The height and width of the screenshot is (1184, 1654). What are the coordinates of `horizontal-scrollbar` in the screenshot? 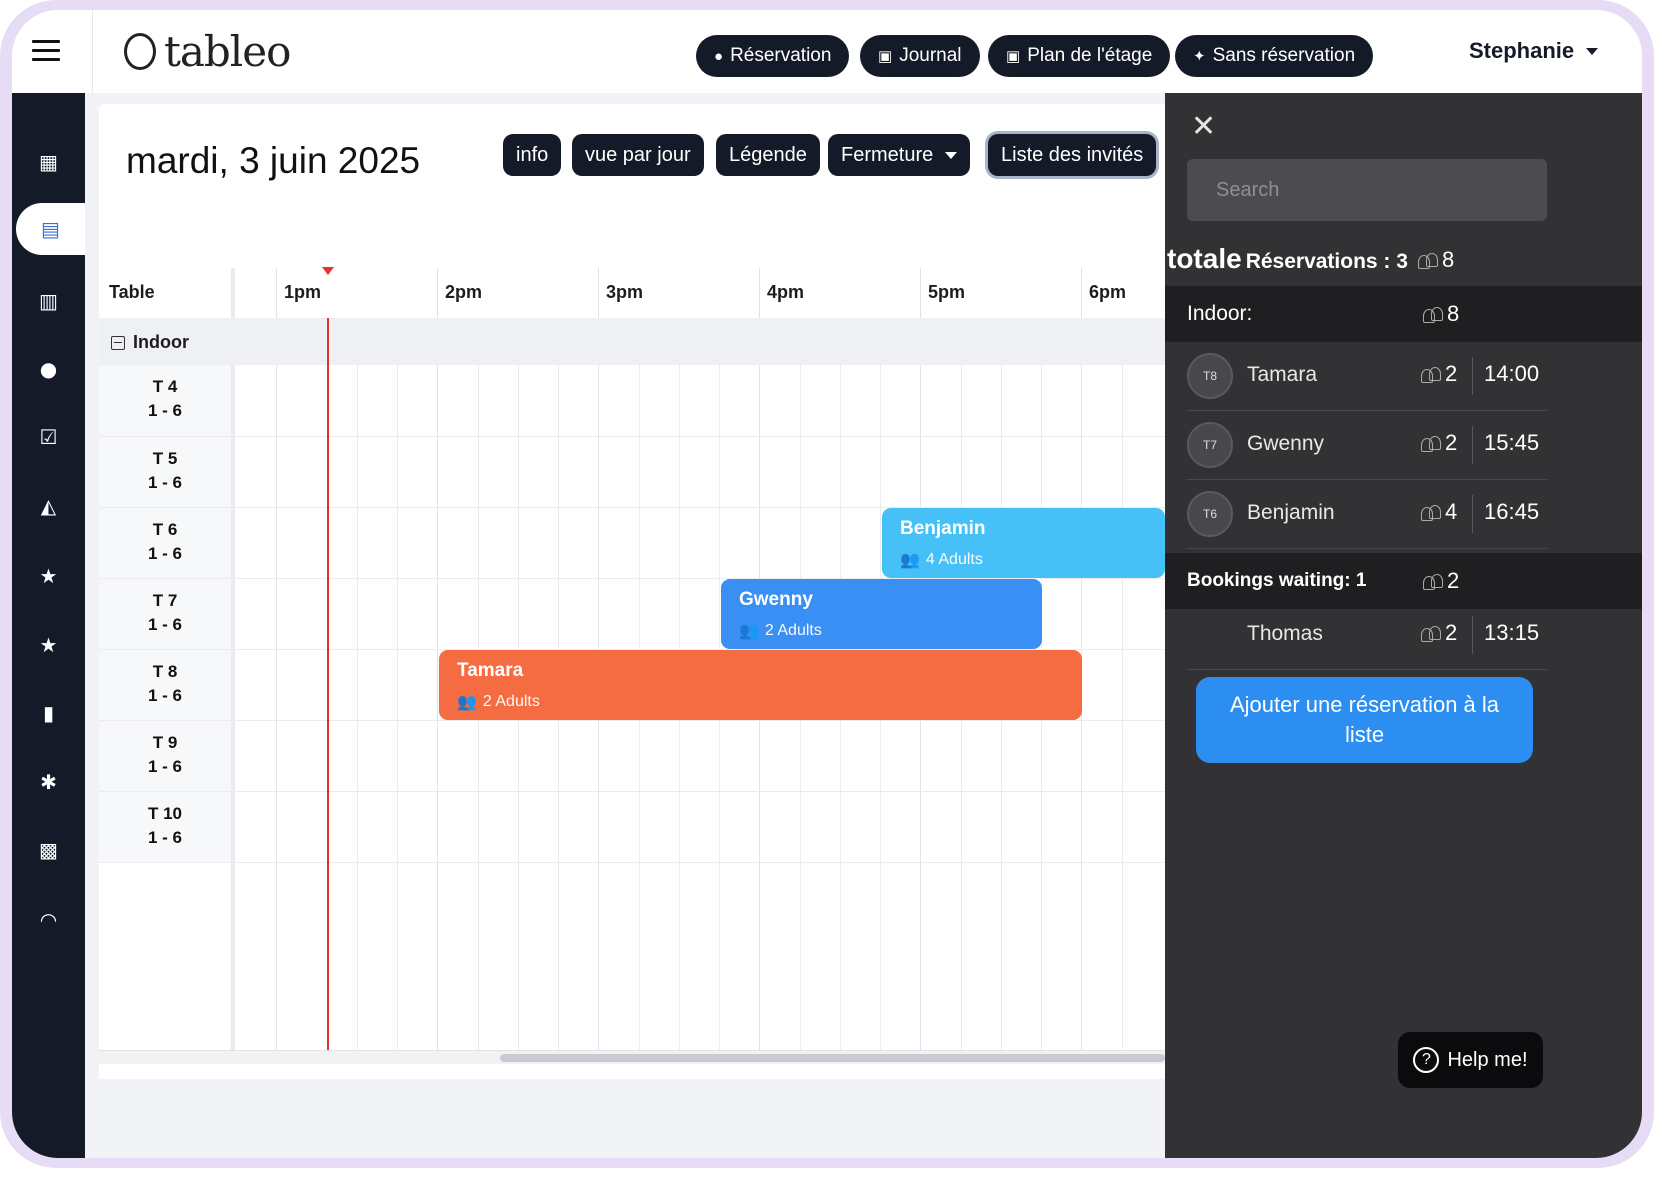 It's located at (632, 1057).